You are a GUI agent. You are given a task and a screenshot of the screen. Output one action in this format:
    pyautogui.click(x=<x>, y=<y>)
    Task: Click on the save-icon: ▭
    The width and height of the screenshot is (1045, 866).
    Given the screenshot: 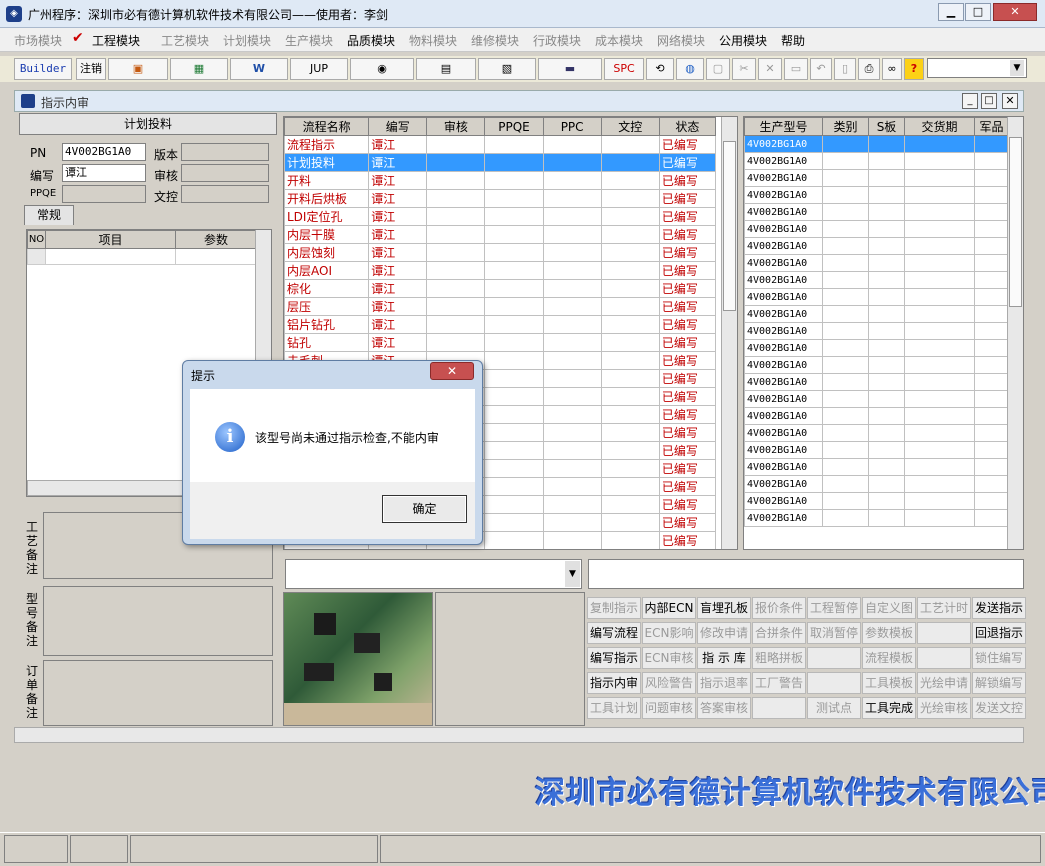 What is the action you would take?
    pyautogui.click(x=796, y=69)
    